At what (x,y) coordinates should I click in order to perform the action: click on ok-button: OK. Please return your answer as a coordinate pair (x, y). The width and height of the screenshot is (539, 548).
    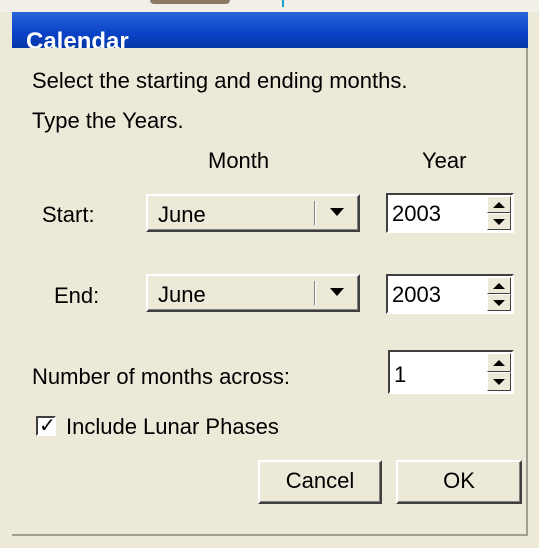
    Looking at the image, I should click on (459, 482).